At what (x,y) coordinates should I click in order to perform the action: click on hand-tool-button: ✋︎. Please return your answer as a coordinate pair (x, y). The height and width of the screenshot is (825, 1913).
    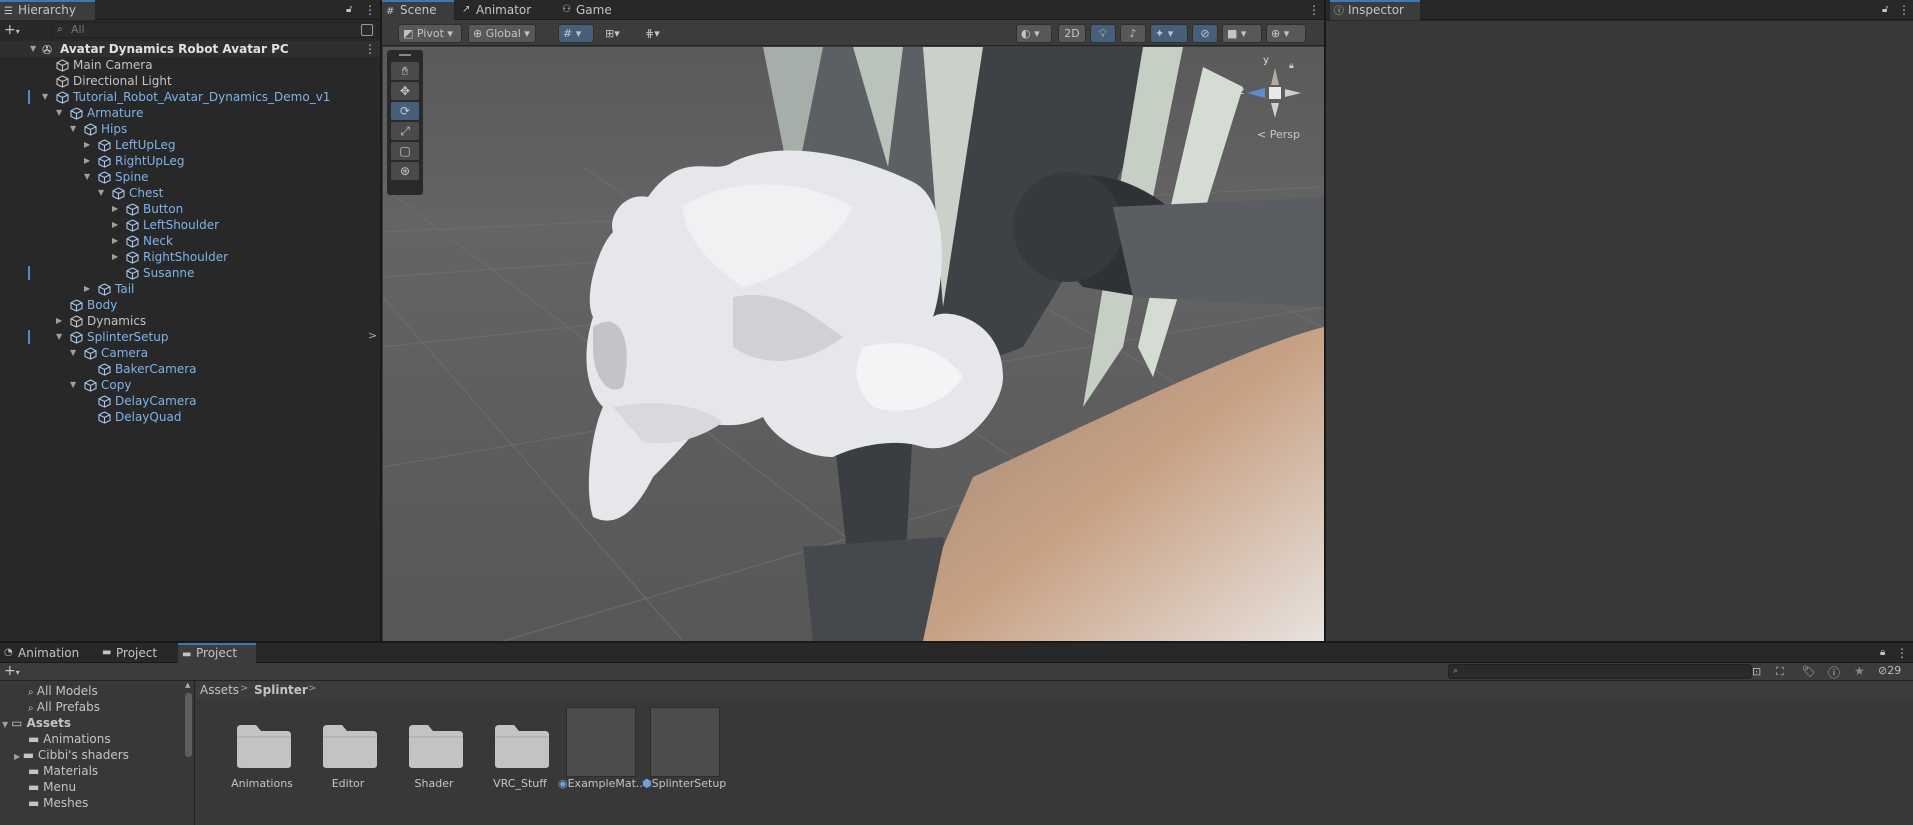
    Looking at the image, I should click on (405, 71).